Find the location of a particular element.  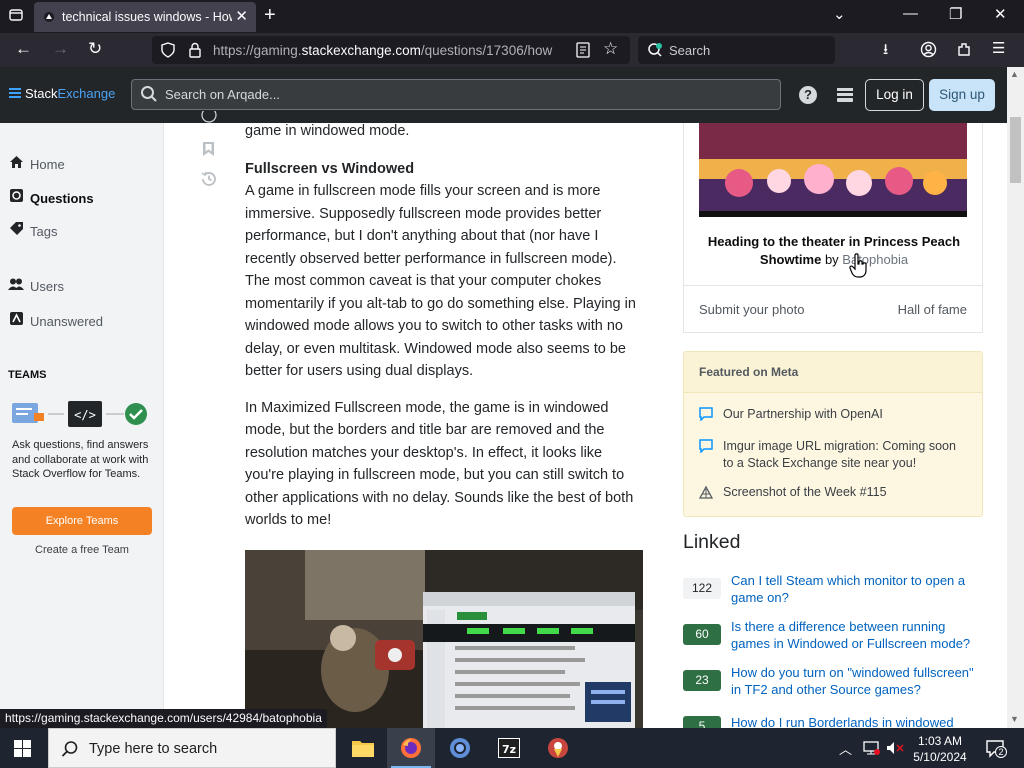

linked-score-badge: 23 is located at coordinates (702, 680).